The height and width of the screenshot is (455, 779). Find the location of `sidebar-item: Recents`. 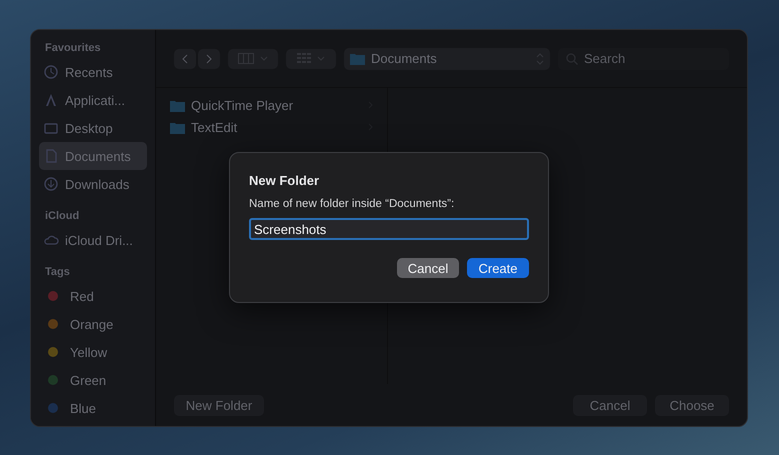

sidebar-item: Recents is located at coordinates (93, 72).